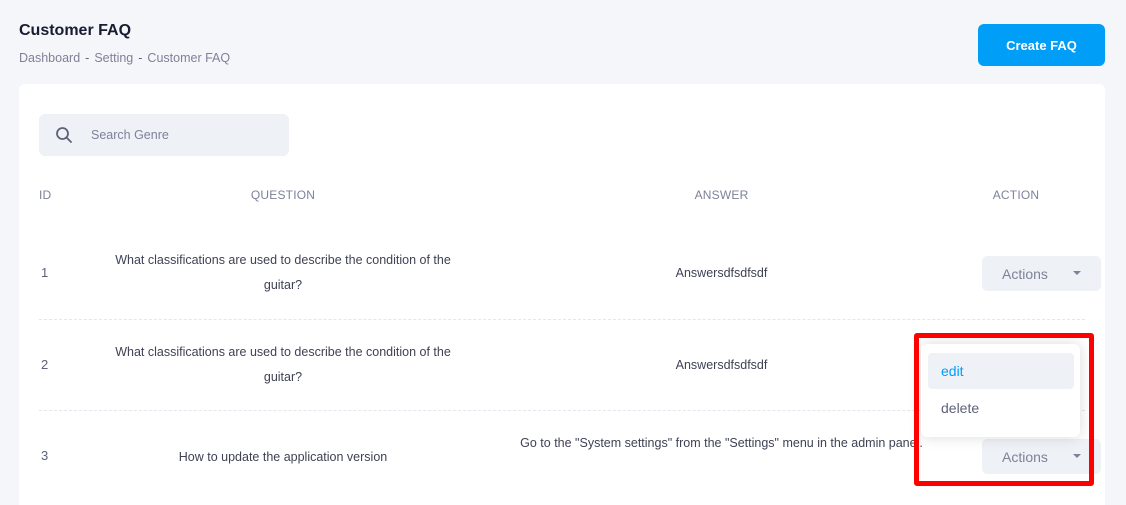 The height and width of the screenshot is (505, 1126). I want to click on breadcrumb: Dashboard - Setting - Customer FAQ, so click(124, 58).